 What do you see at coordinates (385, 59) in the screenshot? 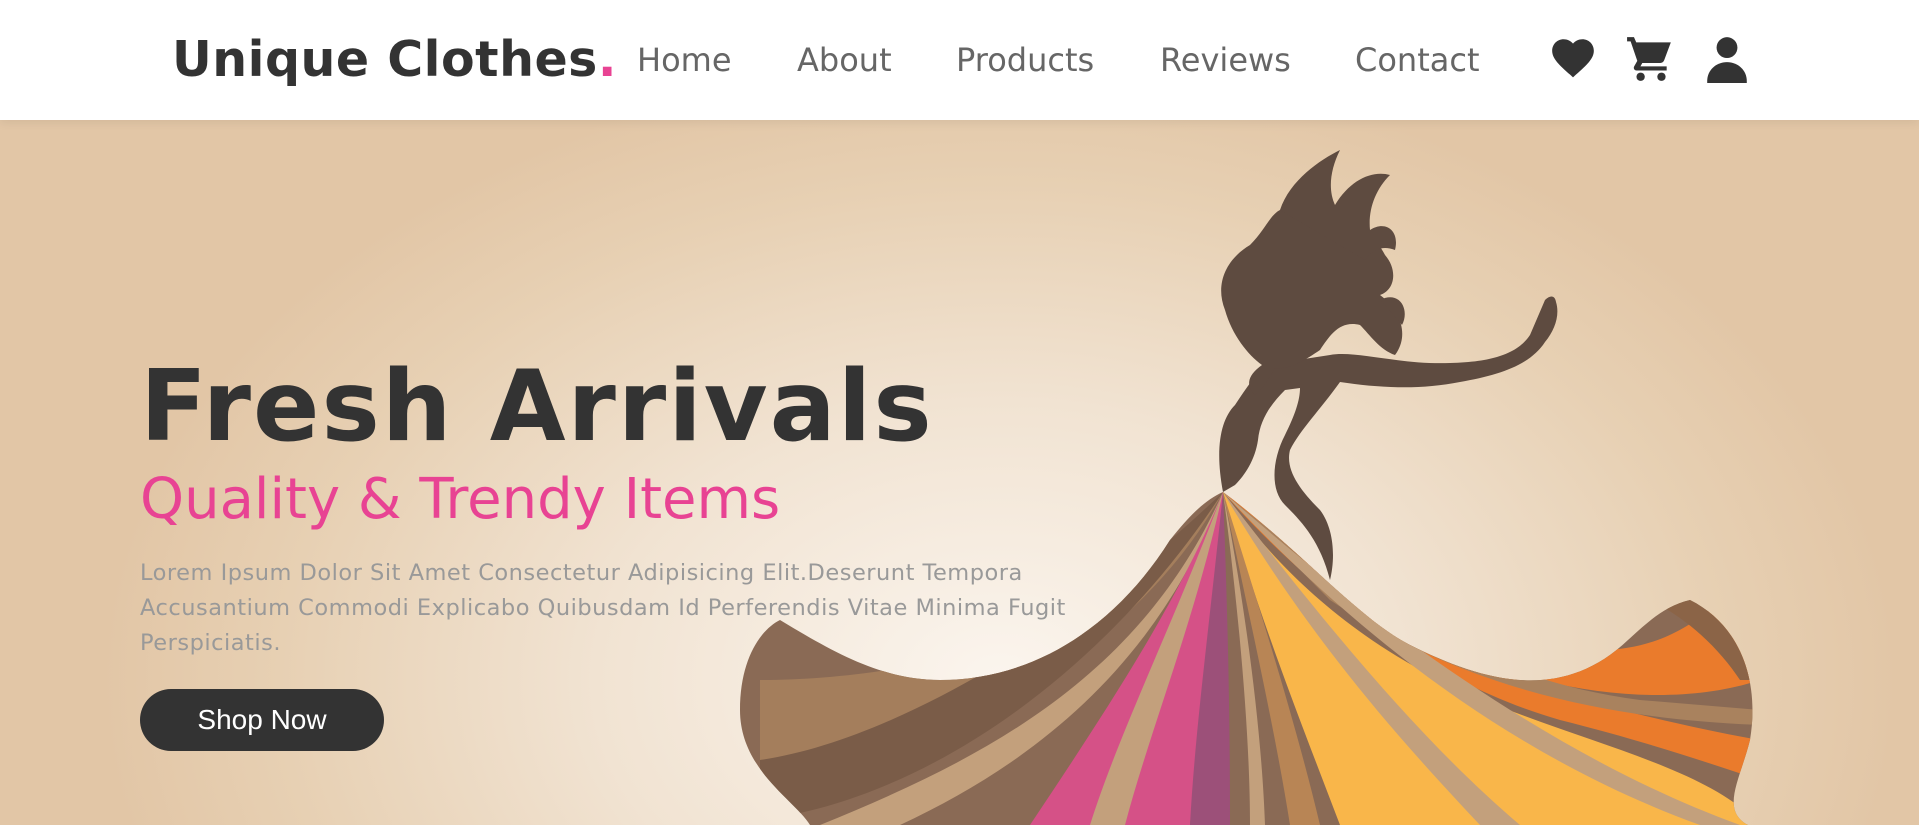
I see `logo-text: Unique Clothes` at bounding box center [385, 59].